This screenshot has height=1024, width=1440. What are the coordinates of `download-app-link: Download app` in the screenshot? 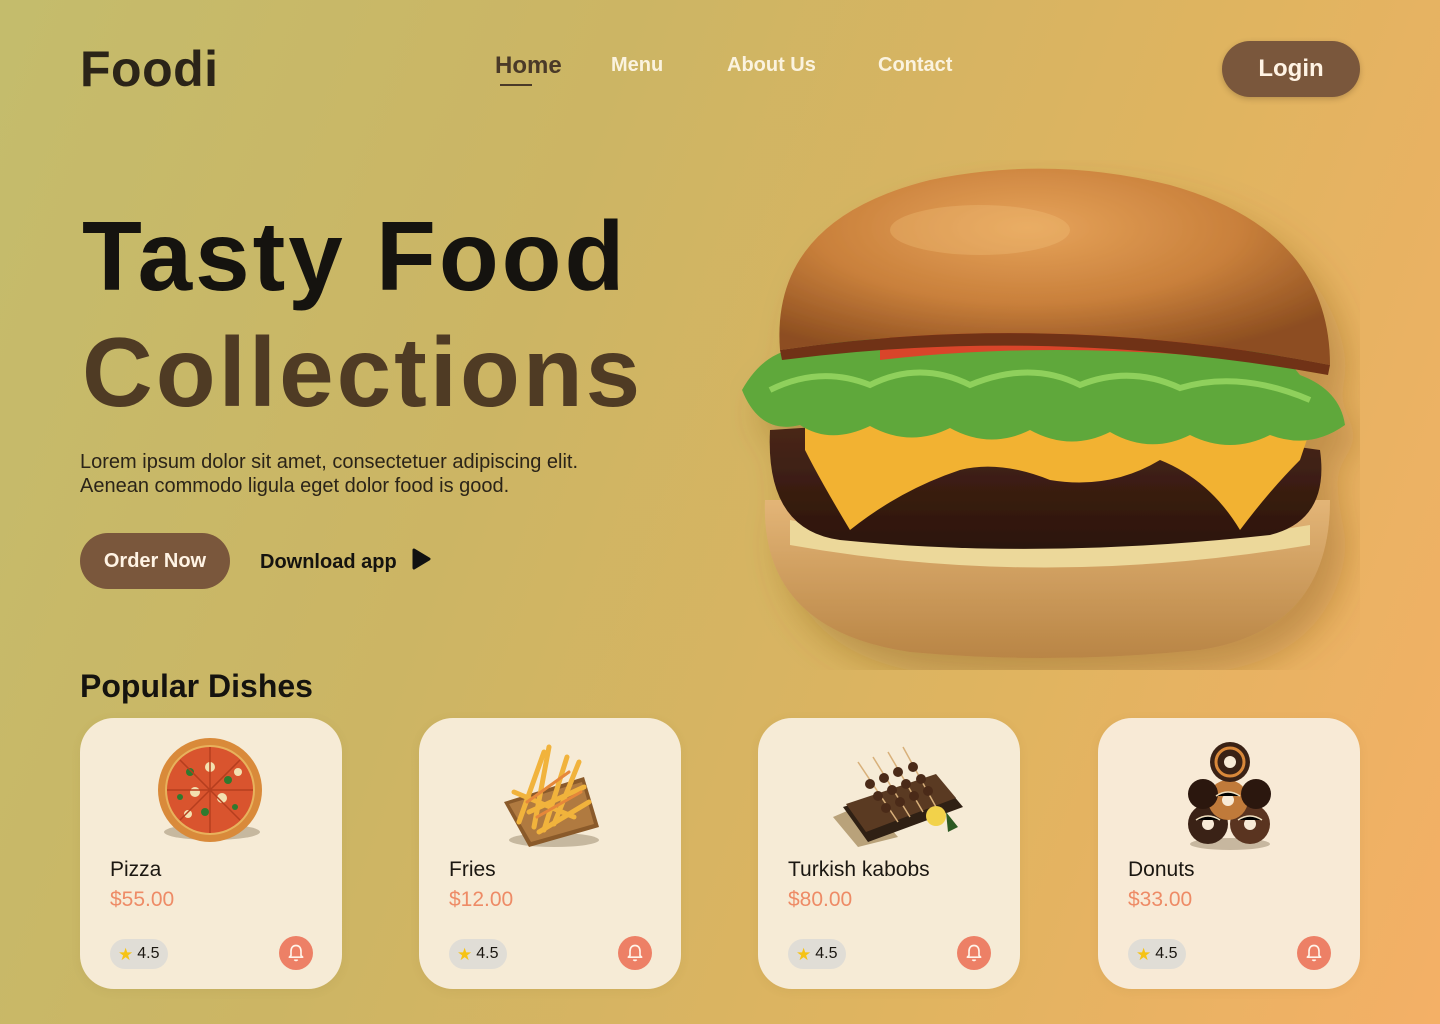 It's located at (345, 562).